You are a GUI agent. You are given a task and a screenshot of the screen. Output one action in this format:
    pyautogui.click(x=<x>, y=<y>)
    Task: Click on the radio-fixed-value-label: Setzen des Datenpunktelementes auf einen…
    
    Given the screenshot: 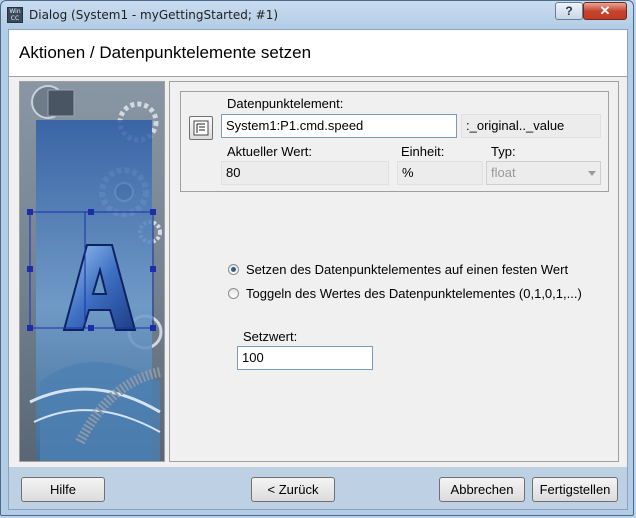 What is the action you would take?
    pyautogui.click(x=407, y=269)
    